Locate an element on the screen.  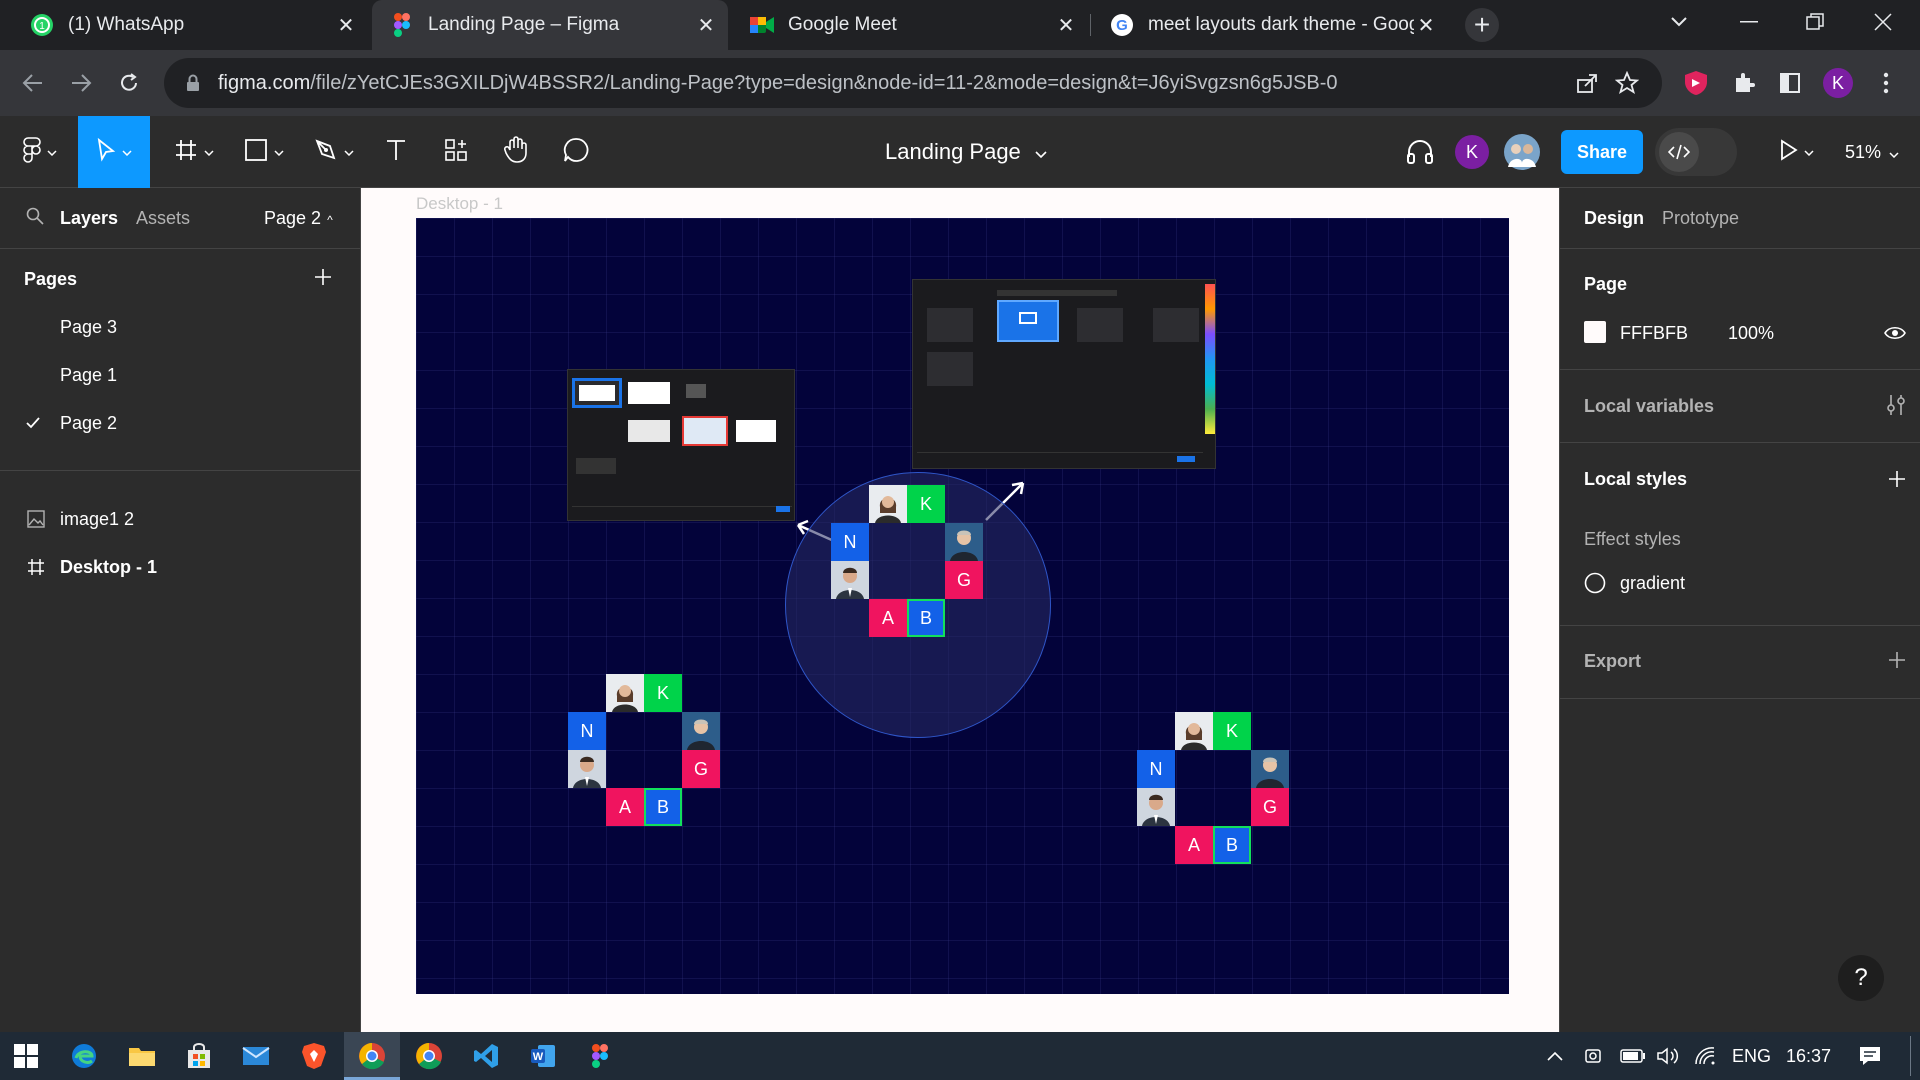
forward-icon is located at coordinates (81, 83).